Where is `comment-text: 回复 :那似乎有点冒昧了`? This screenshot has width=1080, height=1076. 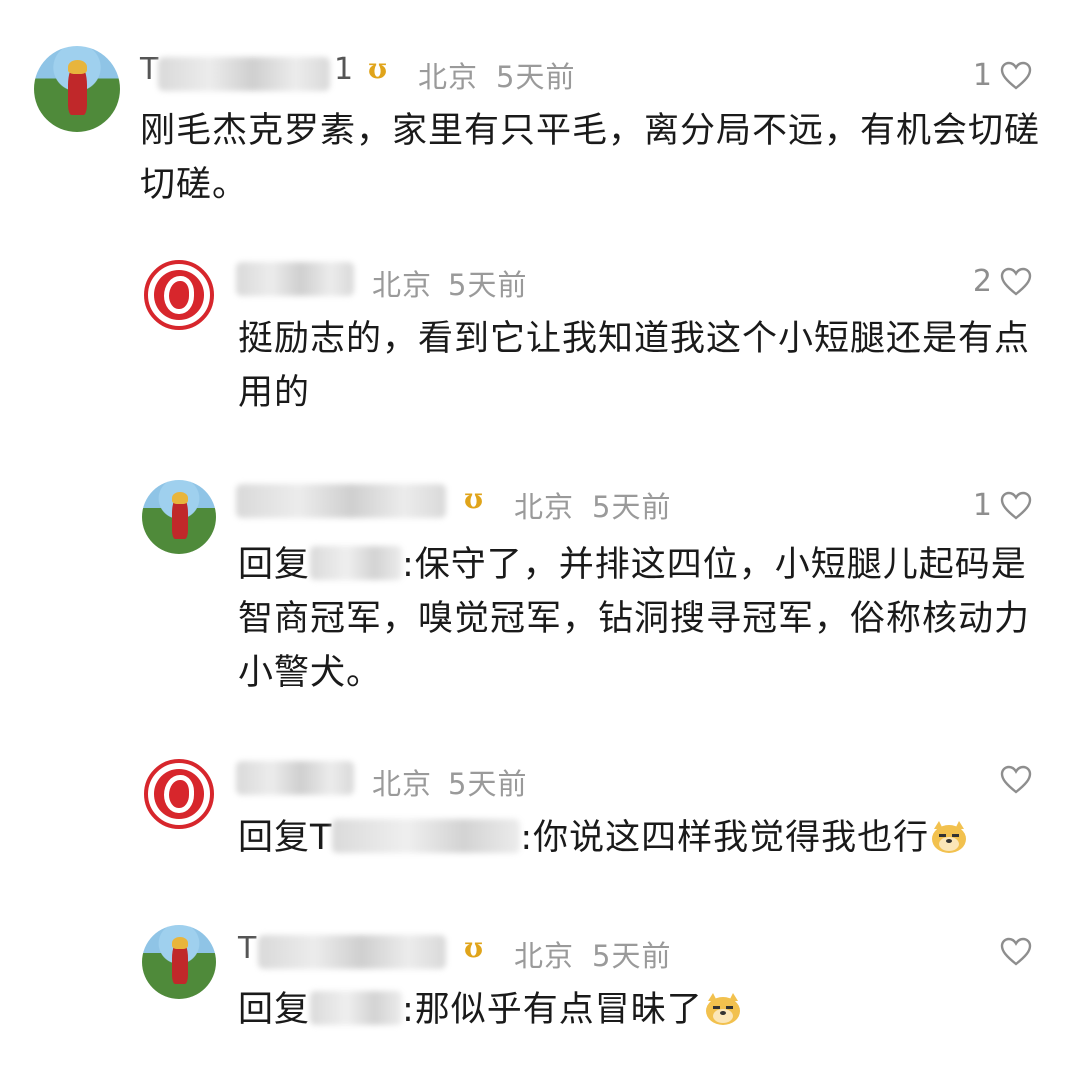 comment-text: 回复 :那似乎有点冒昧了 is located at coordinates (638, 1010).